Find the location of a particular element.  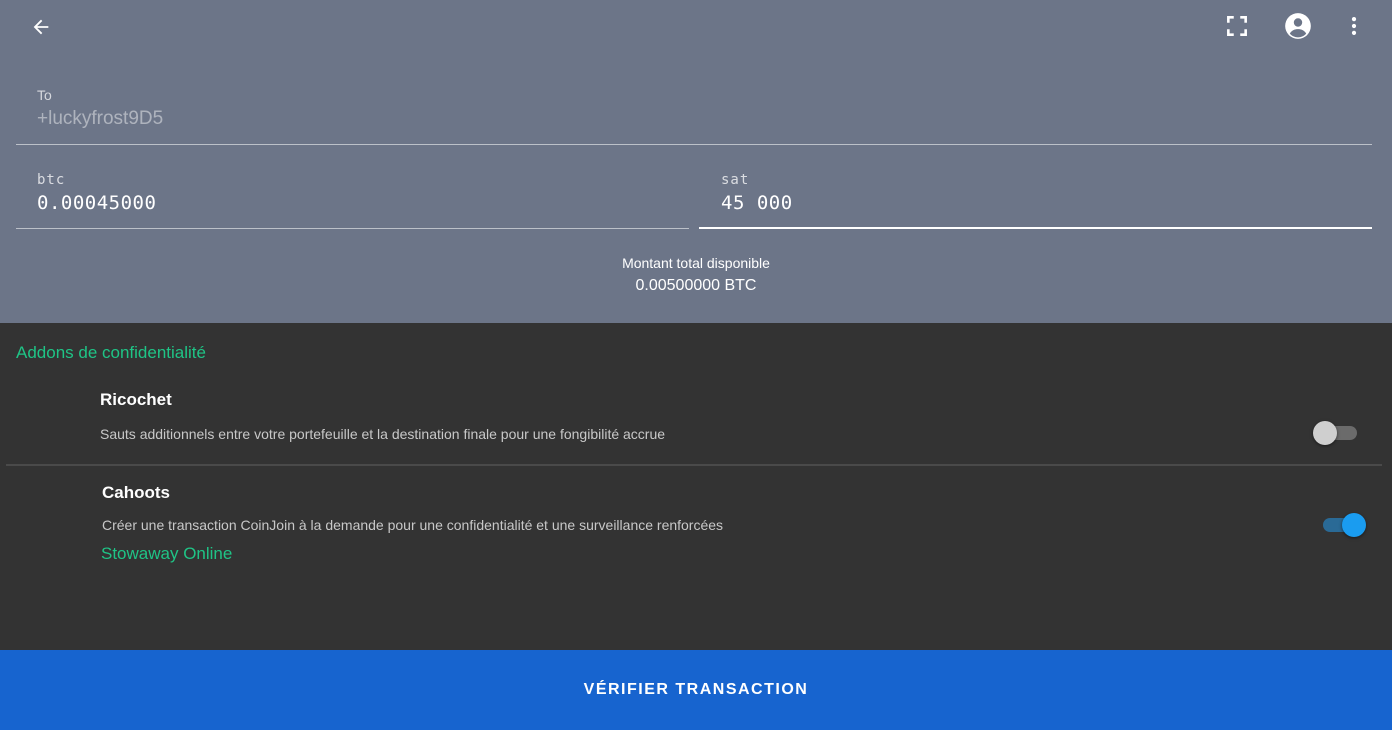

privacy-addons-title: Addons de confidentialité is located at coordinates (111, 352).